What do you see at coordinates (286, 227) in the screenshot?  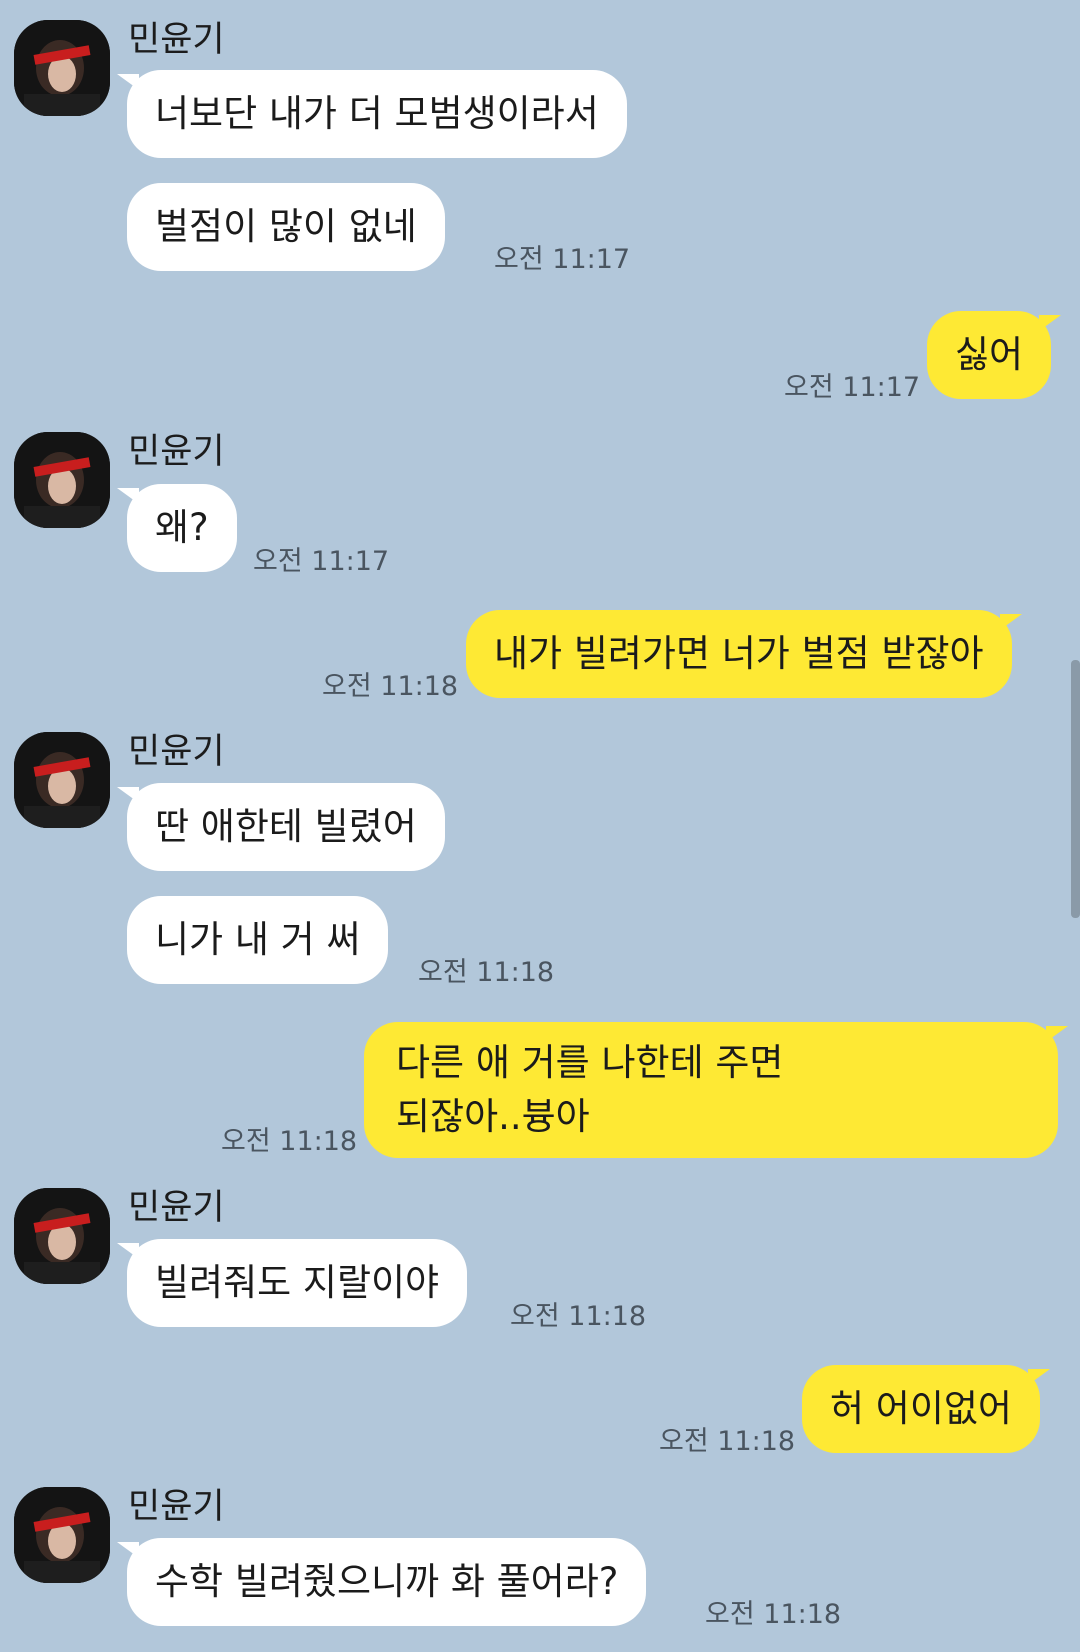 I see `message-bubble: 벌점이 많이 없네` at bounding box center [286, 227].